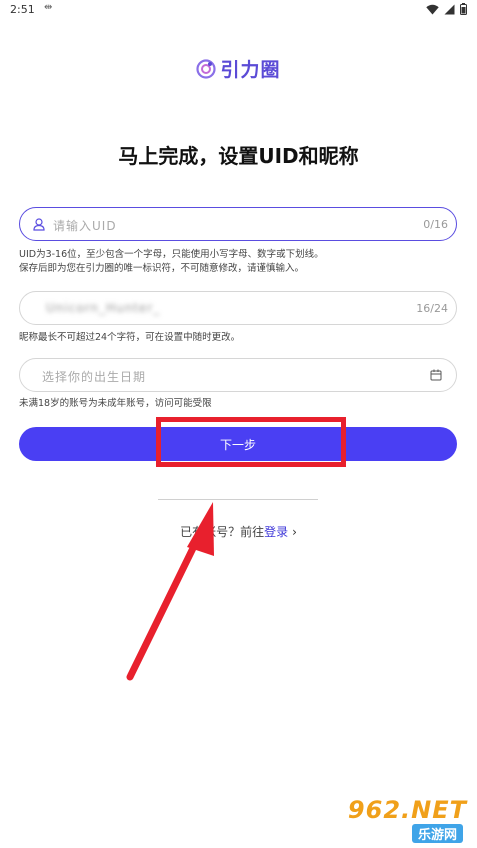 This screenshot has height=848, width=477. What do you see at coordinates (432, 308) in the screenshot?
I see `nickname-char-counter: 16/24` at bounding box center [432, 308].